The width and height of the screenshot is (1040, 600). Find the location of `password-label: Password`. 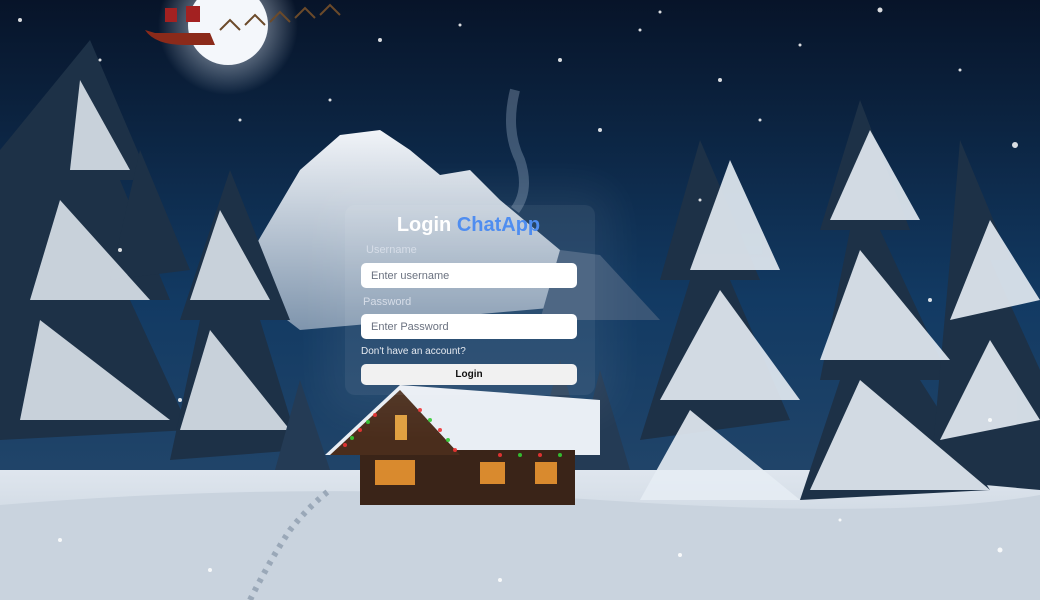

password-label: Password is located at coordinates (387, 302).